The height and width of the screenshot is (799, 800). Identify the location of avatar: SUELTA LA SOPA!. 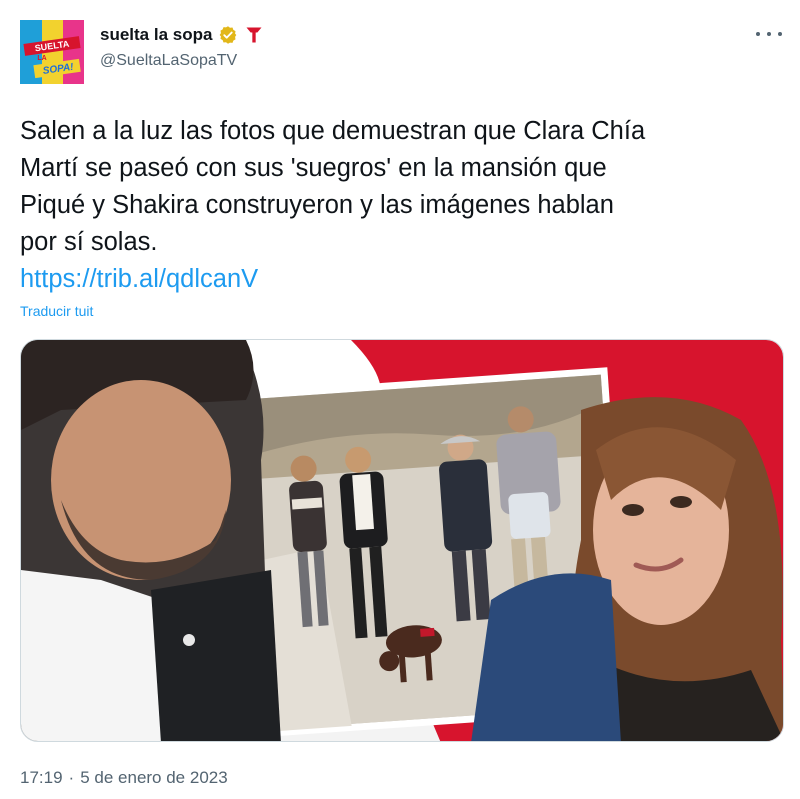
(52, 52).